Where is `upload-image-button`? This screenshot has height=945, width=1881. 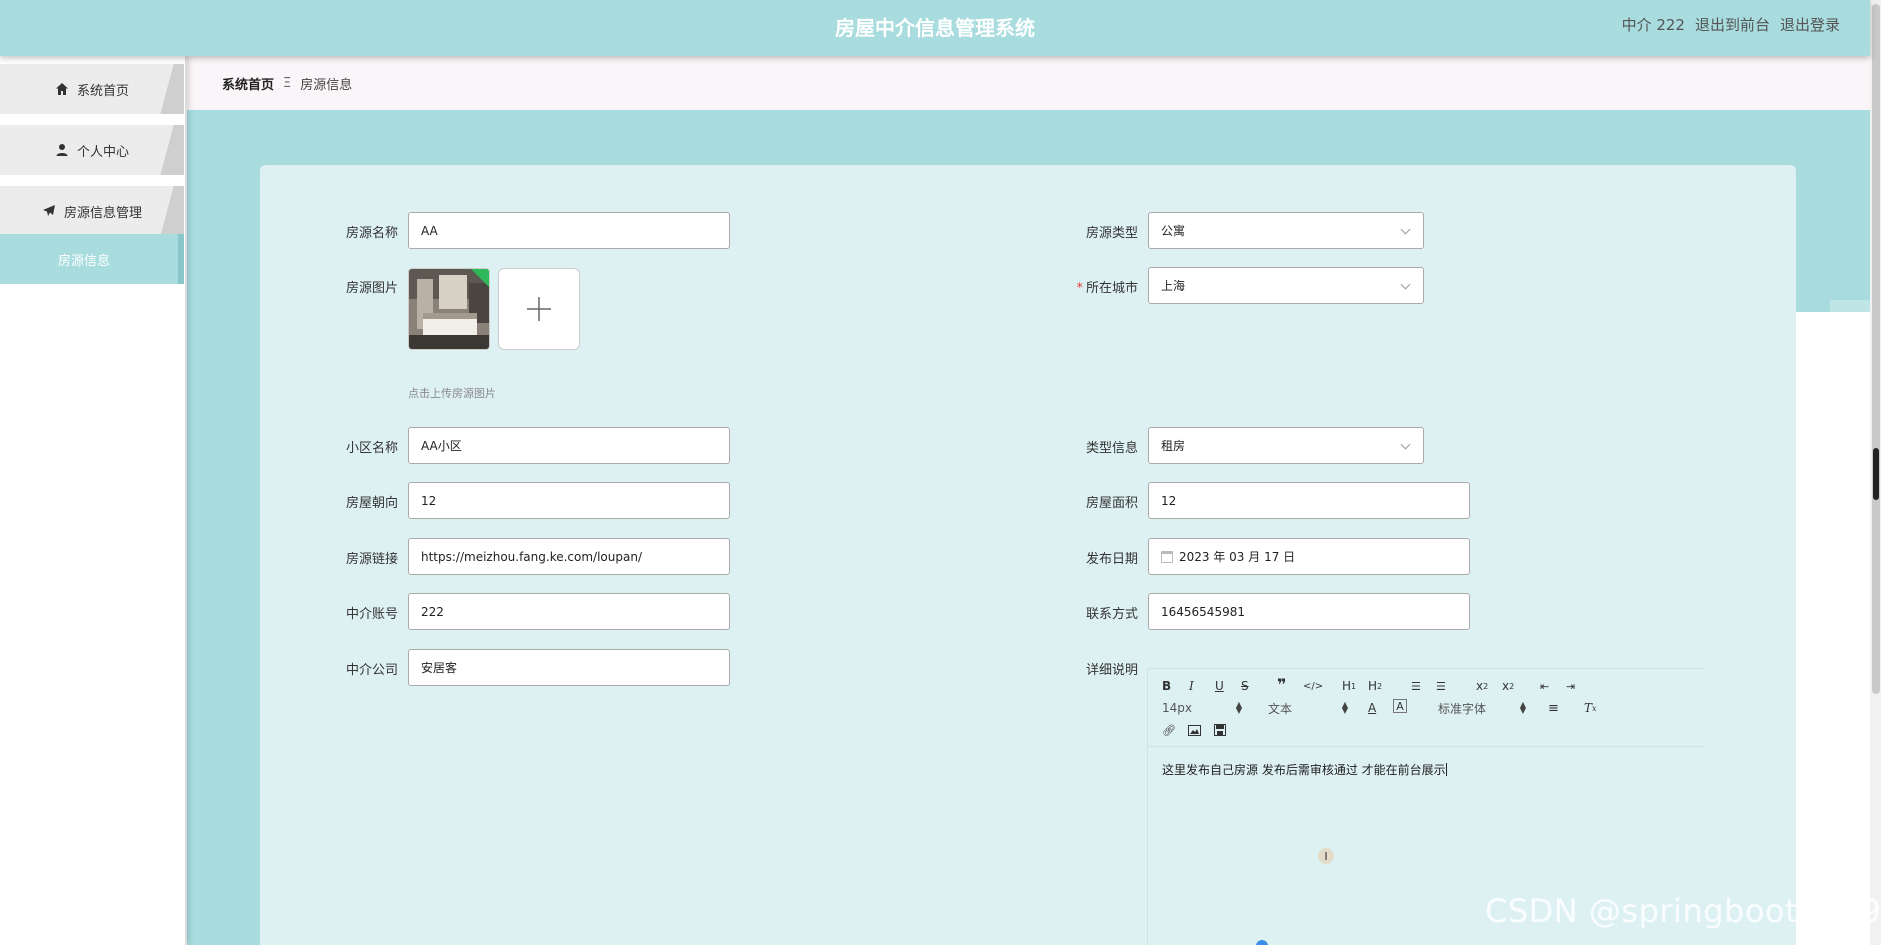
upload-image-button is located at coordinates (539, 309).